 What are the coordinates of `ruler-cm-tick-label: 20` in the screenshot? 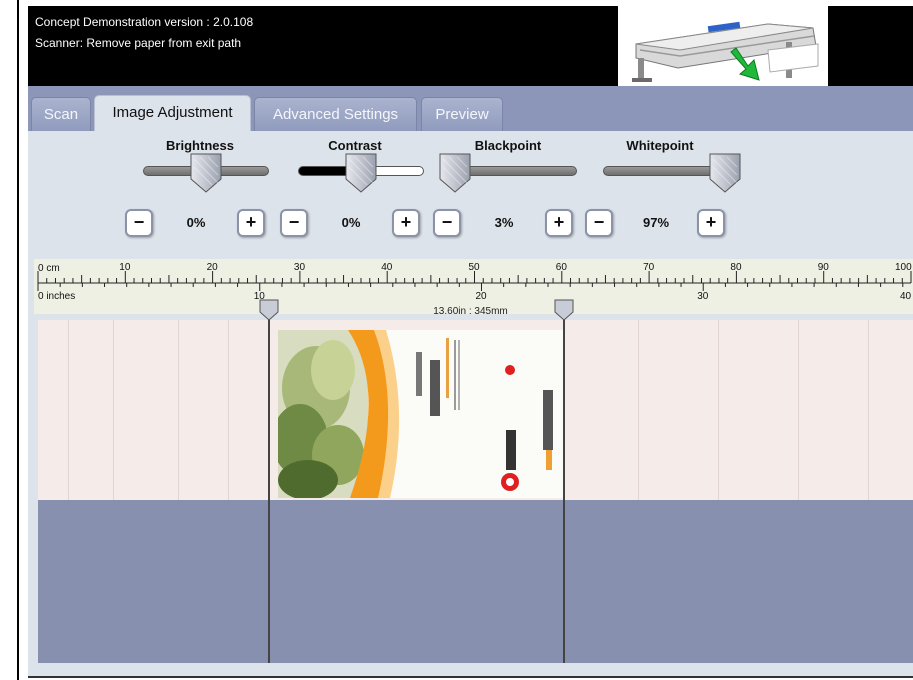 It's located at (212, 267).